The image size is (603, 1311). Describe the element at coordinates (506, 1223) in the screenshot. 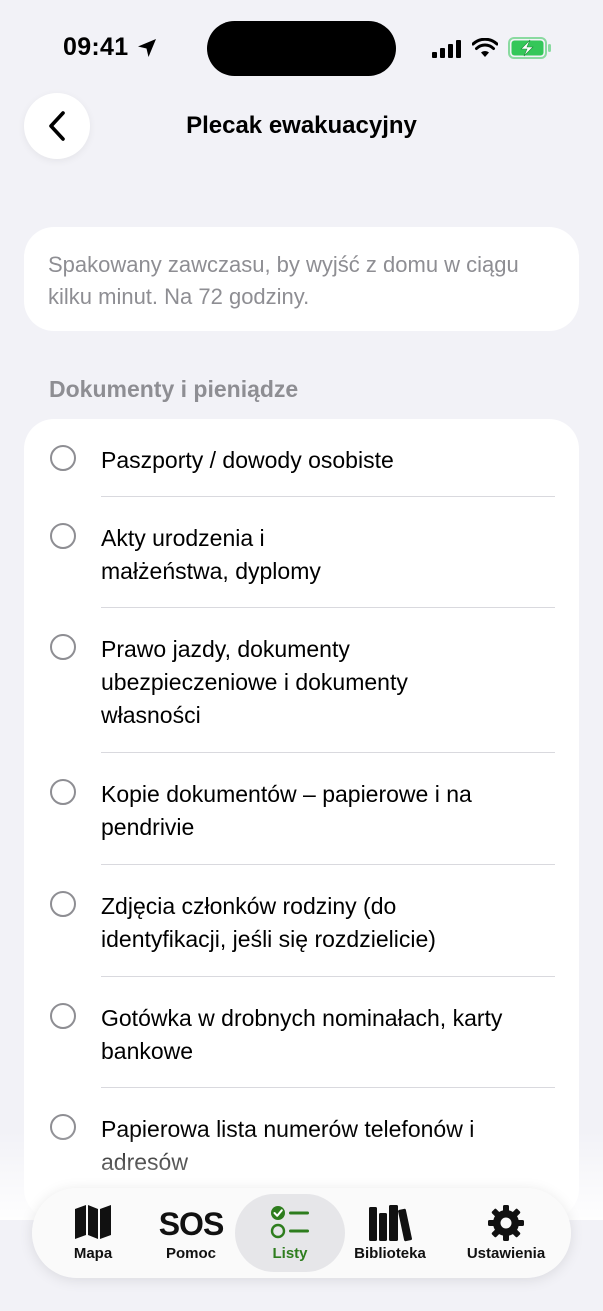

I see `gear-icon` at that location.